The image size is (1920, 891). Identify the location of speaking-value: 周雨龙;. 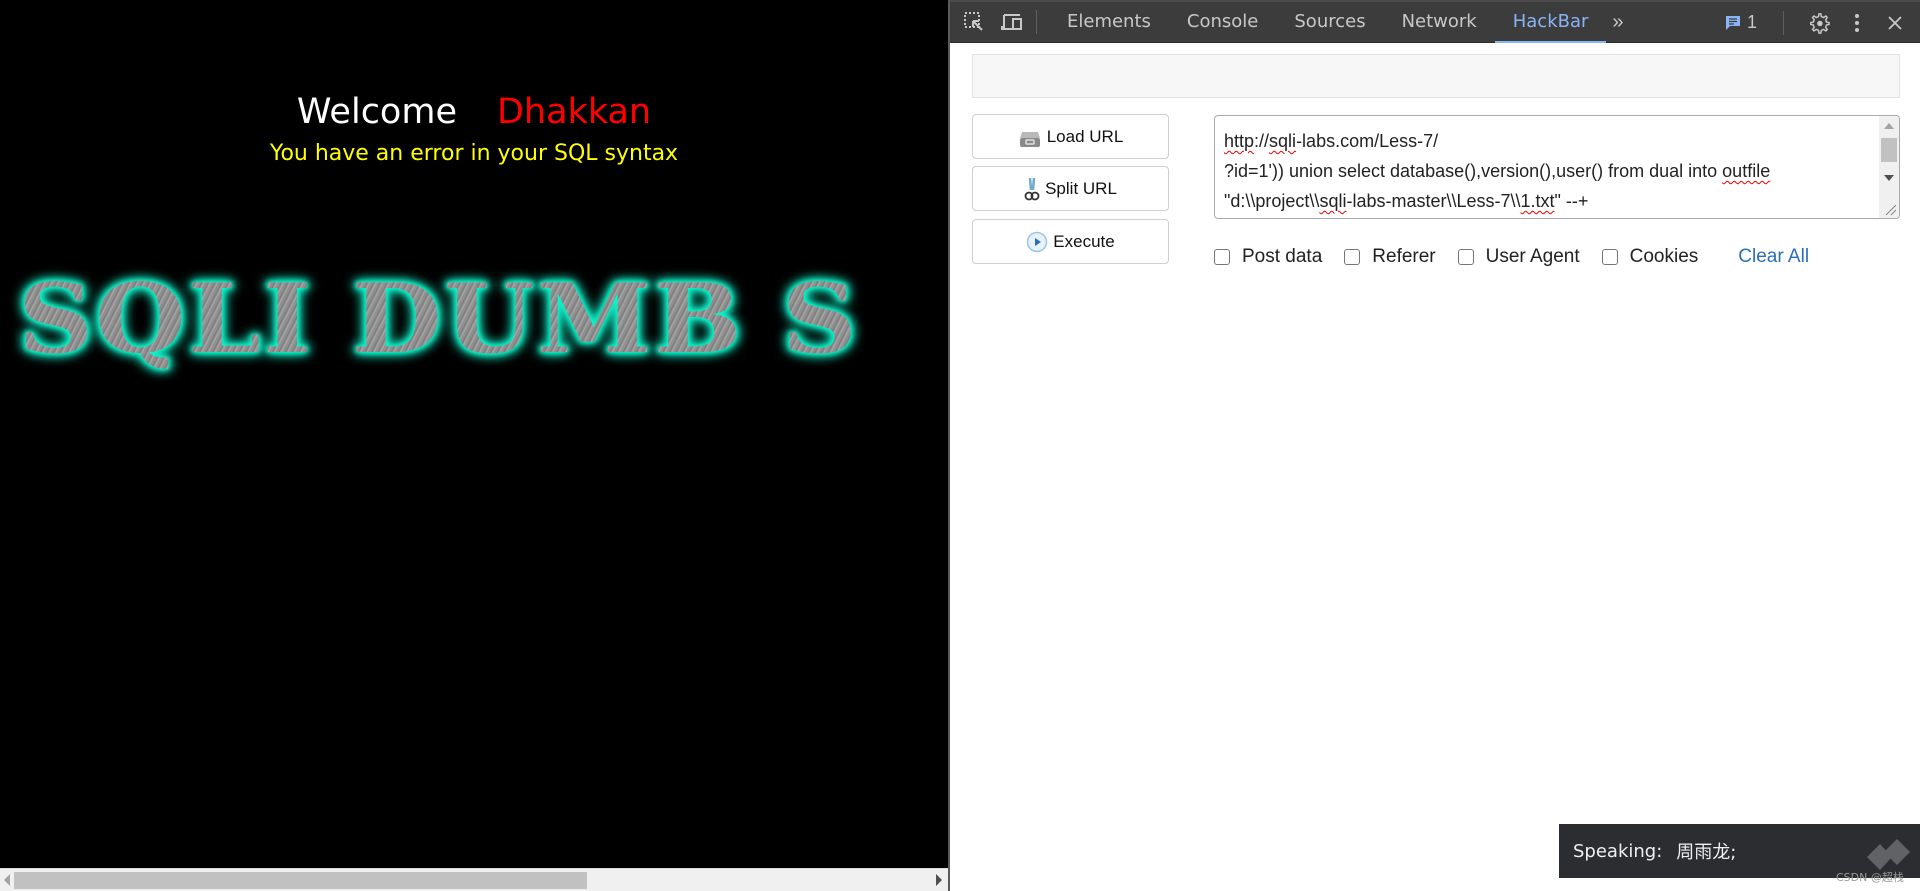
(1706, 852).